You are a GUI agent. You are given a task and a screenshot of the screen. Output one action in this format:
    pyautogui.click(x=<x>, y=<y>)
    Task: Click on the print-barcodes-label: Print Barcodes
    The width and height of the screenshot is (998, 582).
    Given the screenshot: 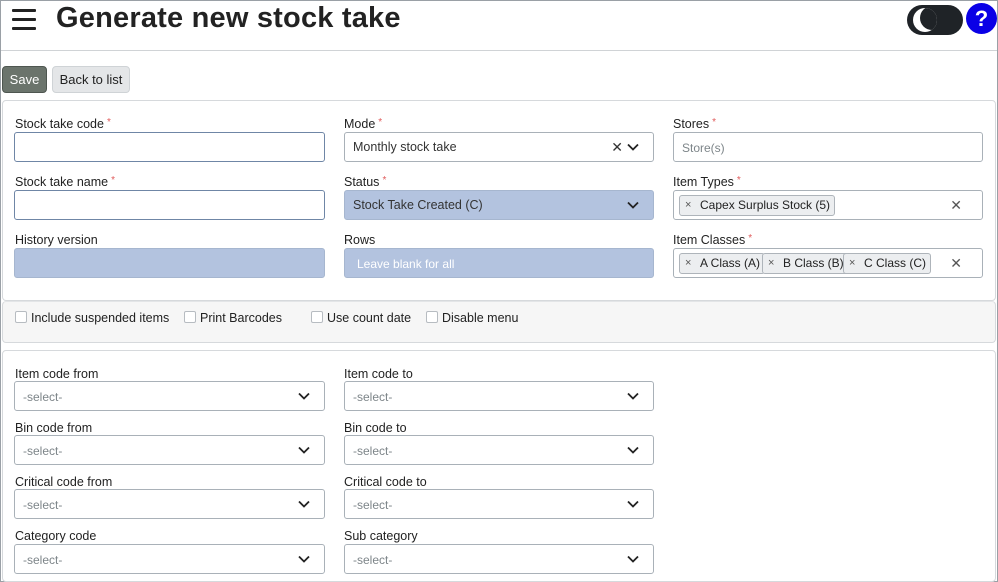 What is the action you would take?
    pyautogui.click(x=241, y=318)
    